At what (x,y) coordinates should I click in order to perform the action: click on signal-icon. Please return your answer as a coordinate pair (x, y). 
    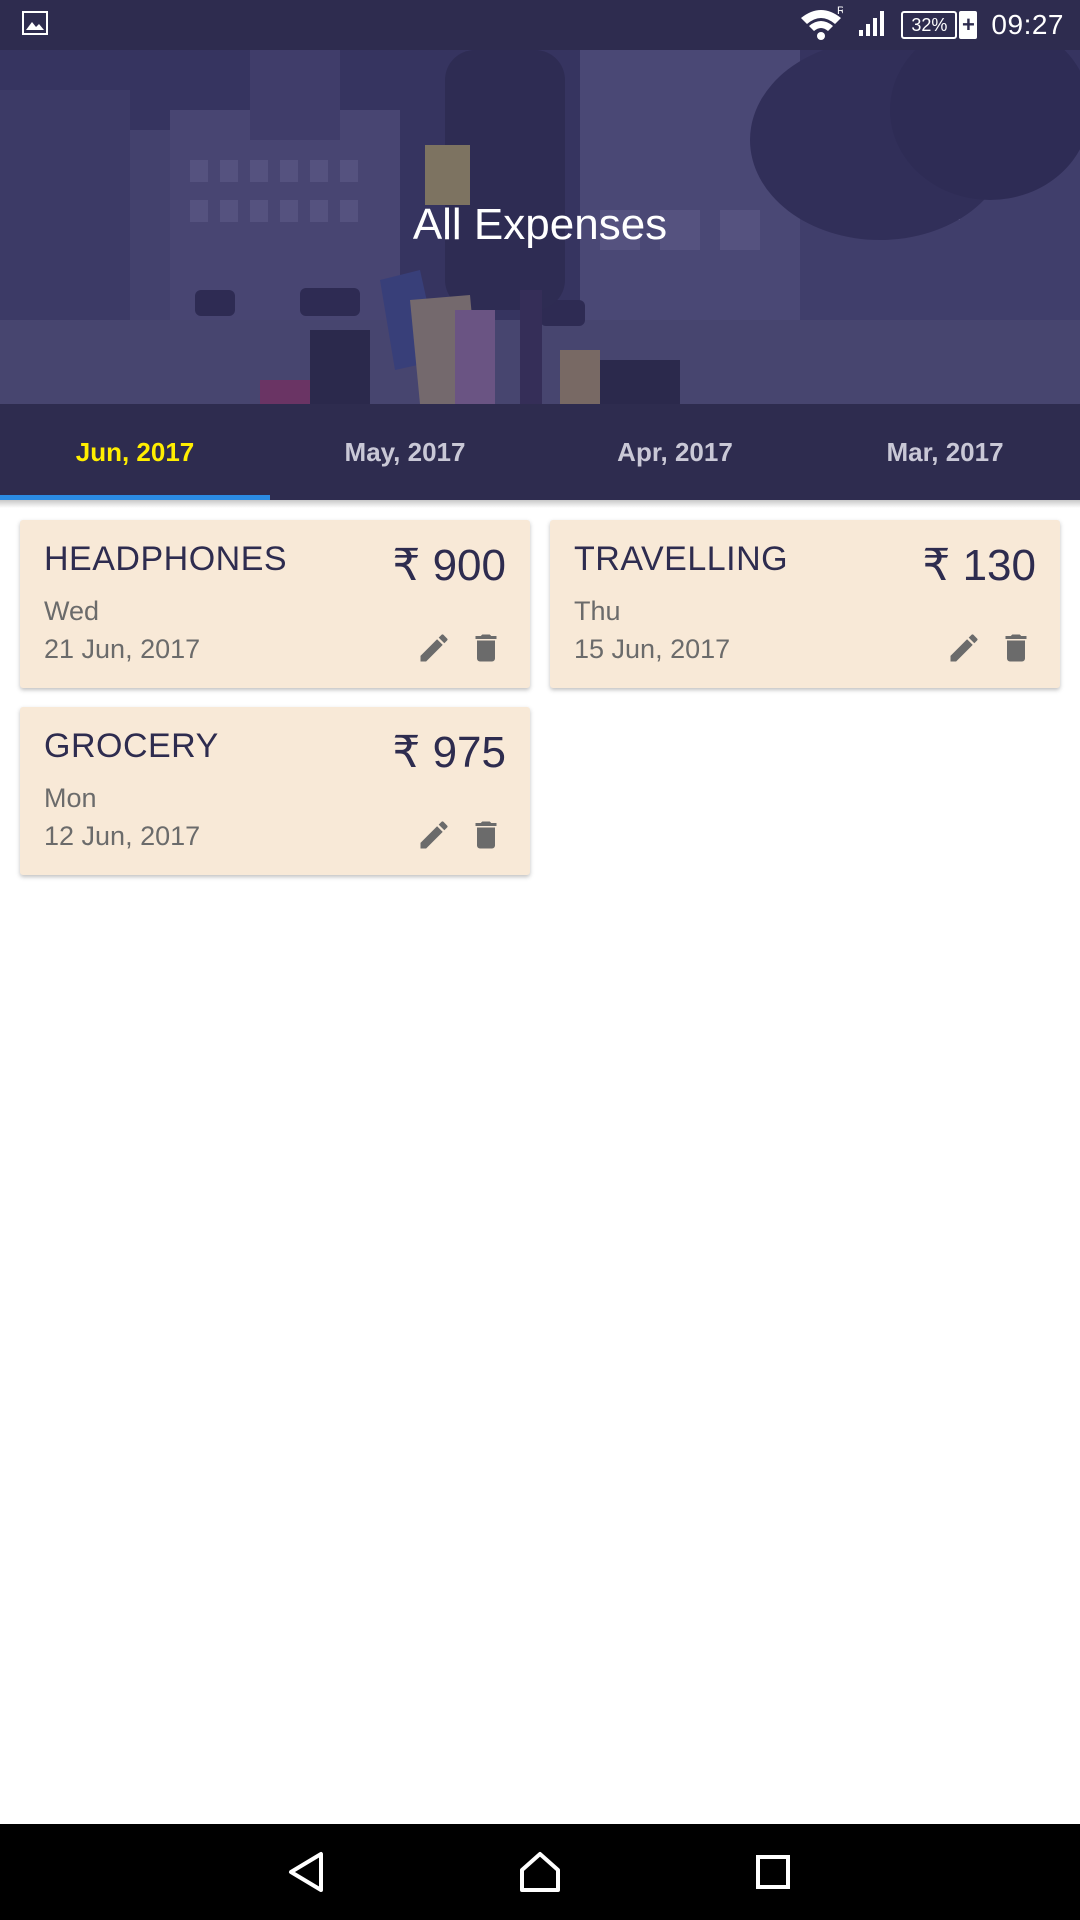
    Looking at the image, I should click on (872, 25).